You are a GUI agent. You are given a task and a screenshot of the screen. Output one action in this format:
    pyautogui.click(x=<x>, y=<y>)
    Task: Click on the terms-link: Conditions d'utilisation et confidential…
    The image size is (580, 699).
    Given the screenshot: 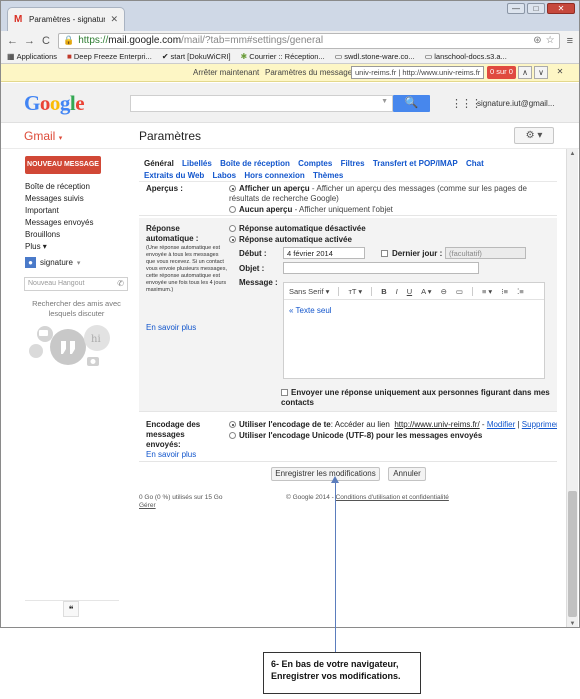 What is the action you would take?
    pyautogui.click(x=392, y=497)
    